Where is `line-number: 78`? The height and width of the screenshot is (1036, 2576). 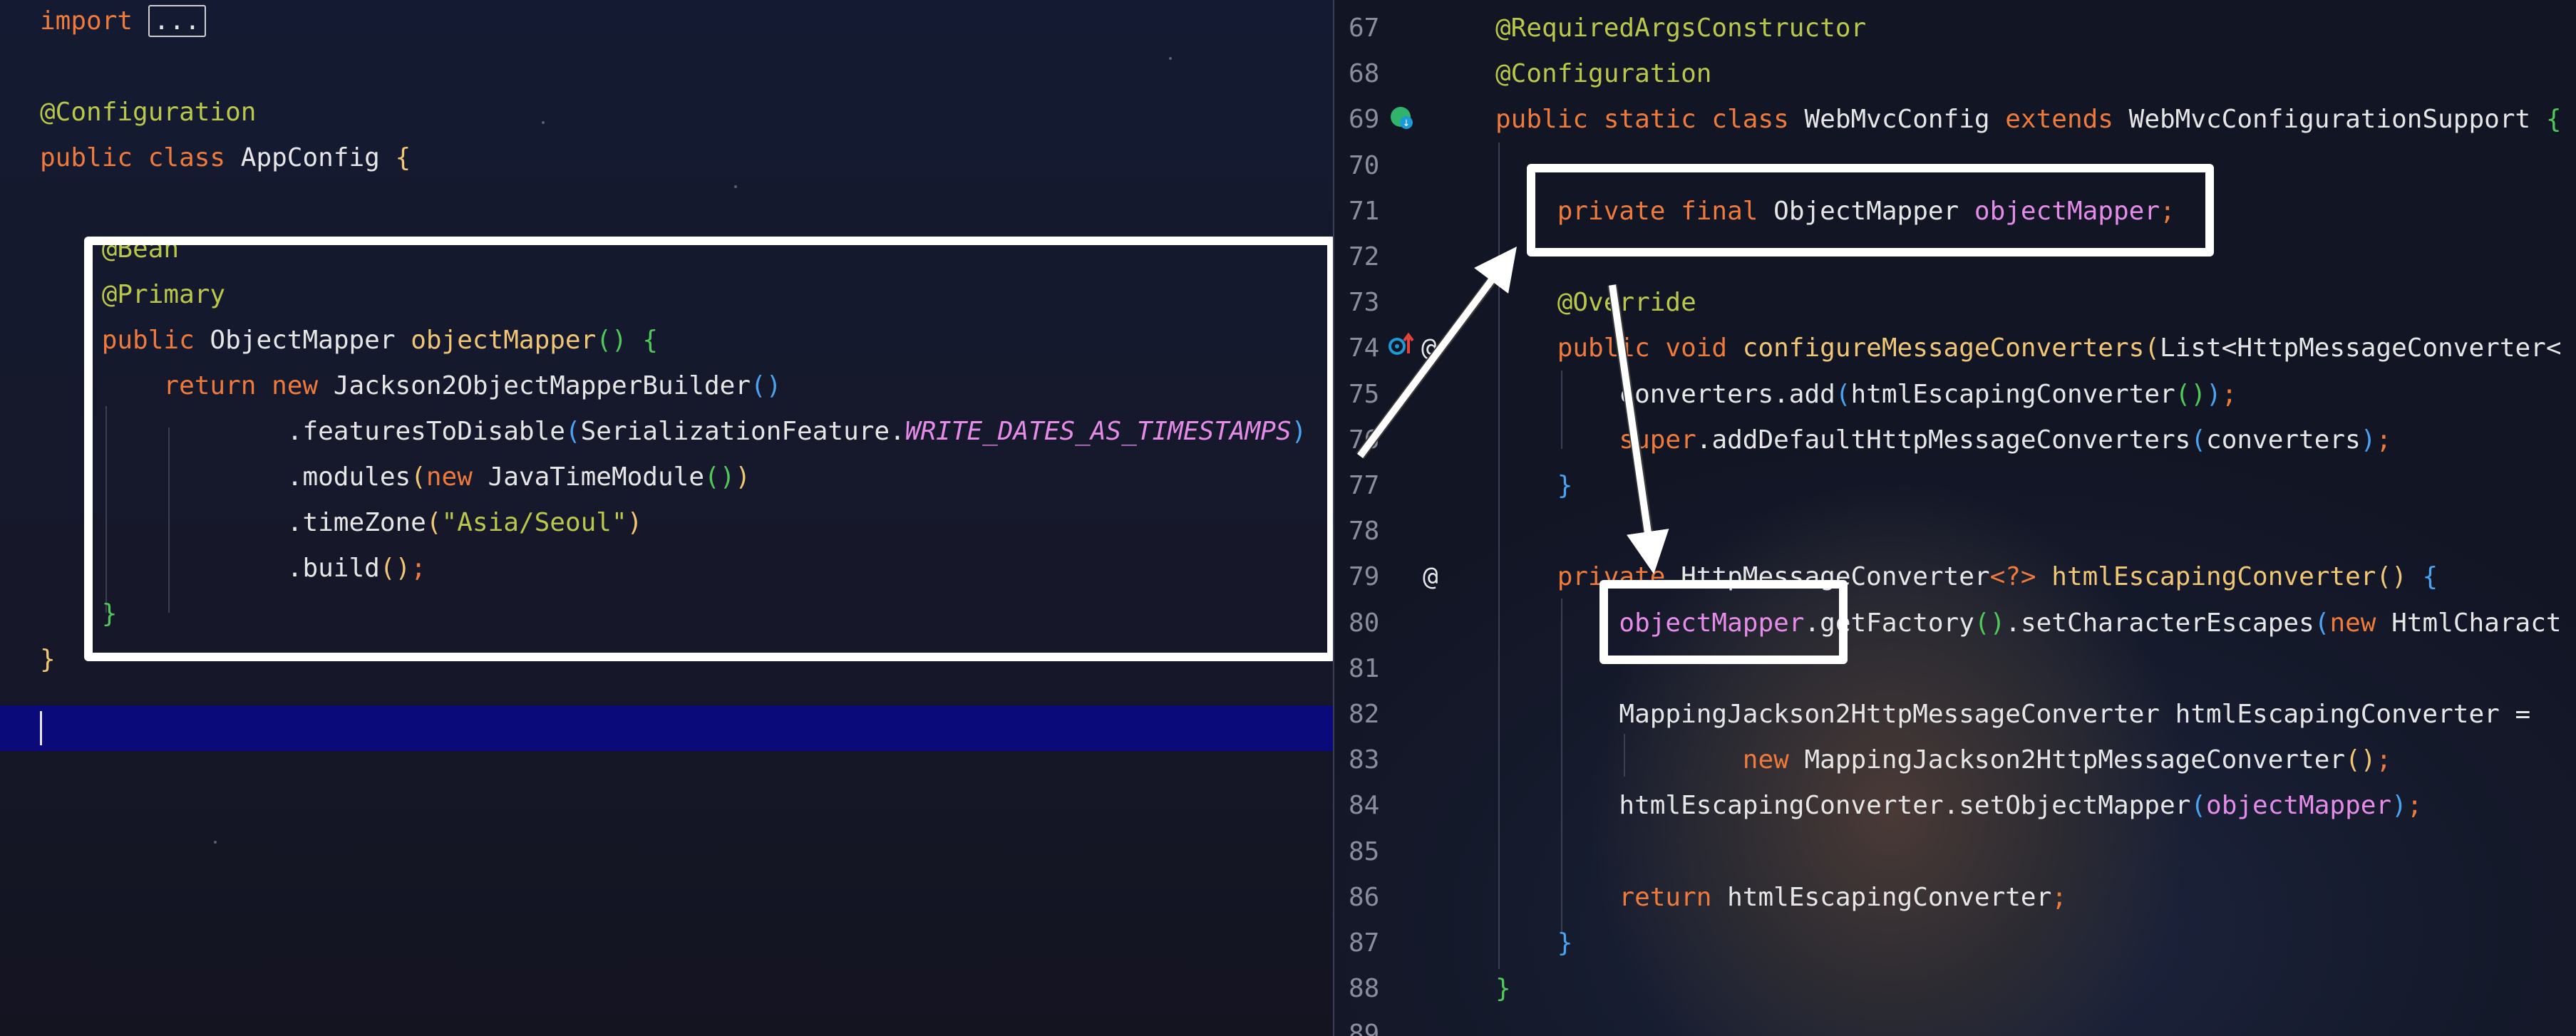
line-number: 78 is located at coordinates (1364, 532).